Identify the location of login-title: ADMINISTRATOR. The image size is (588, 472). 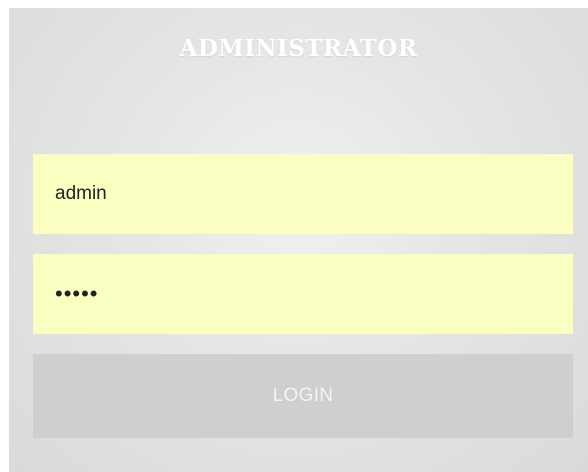
(298, 48).